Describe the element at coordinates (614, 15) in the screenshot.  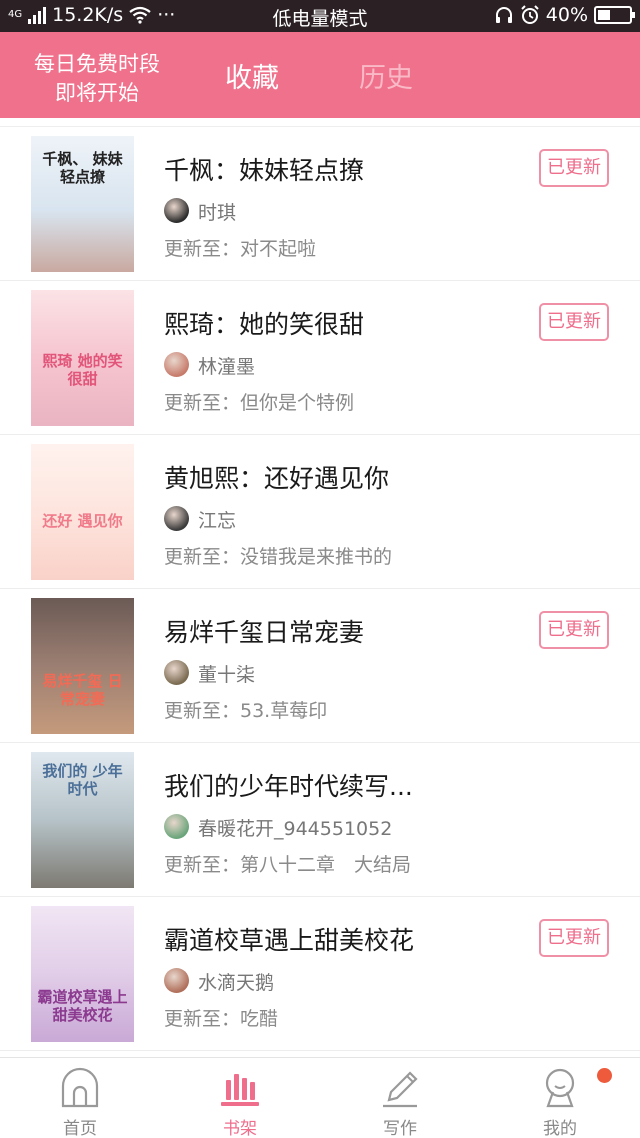
I see `battery-icon` at that location.